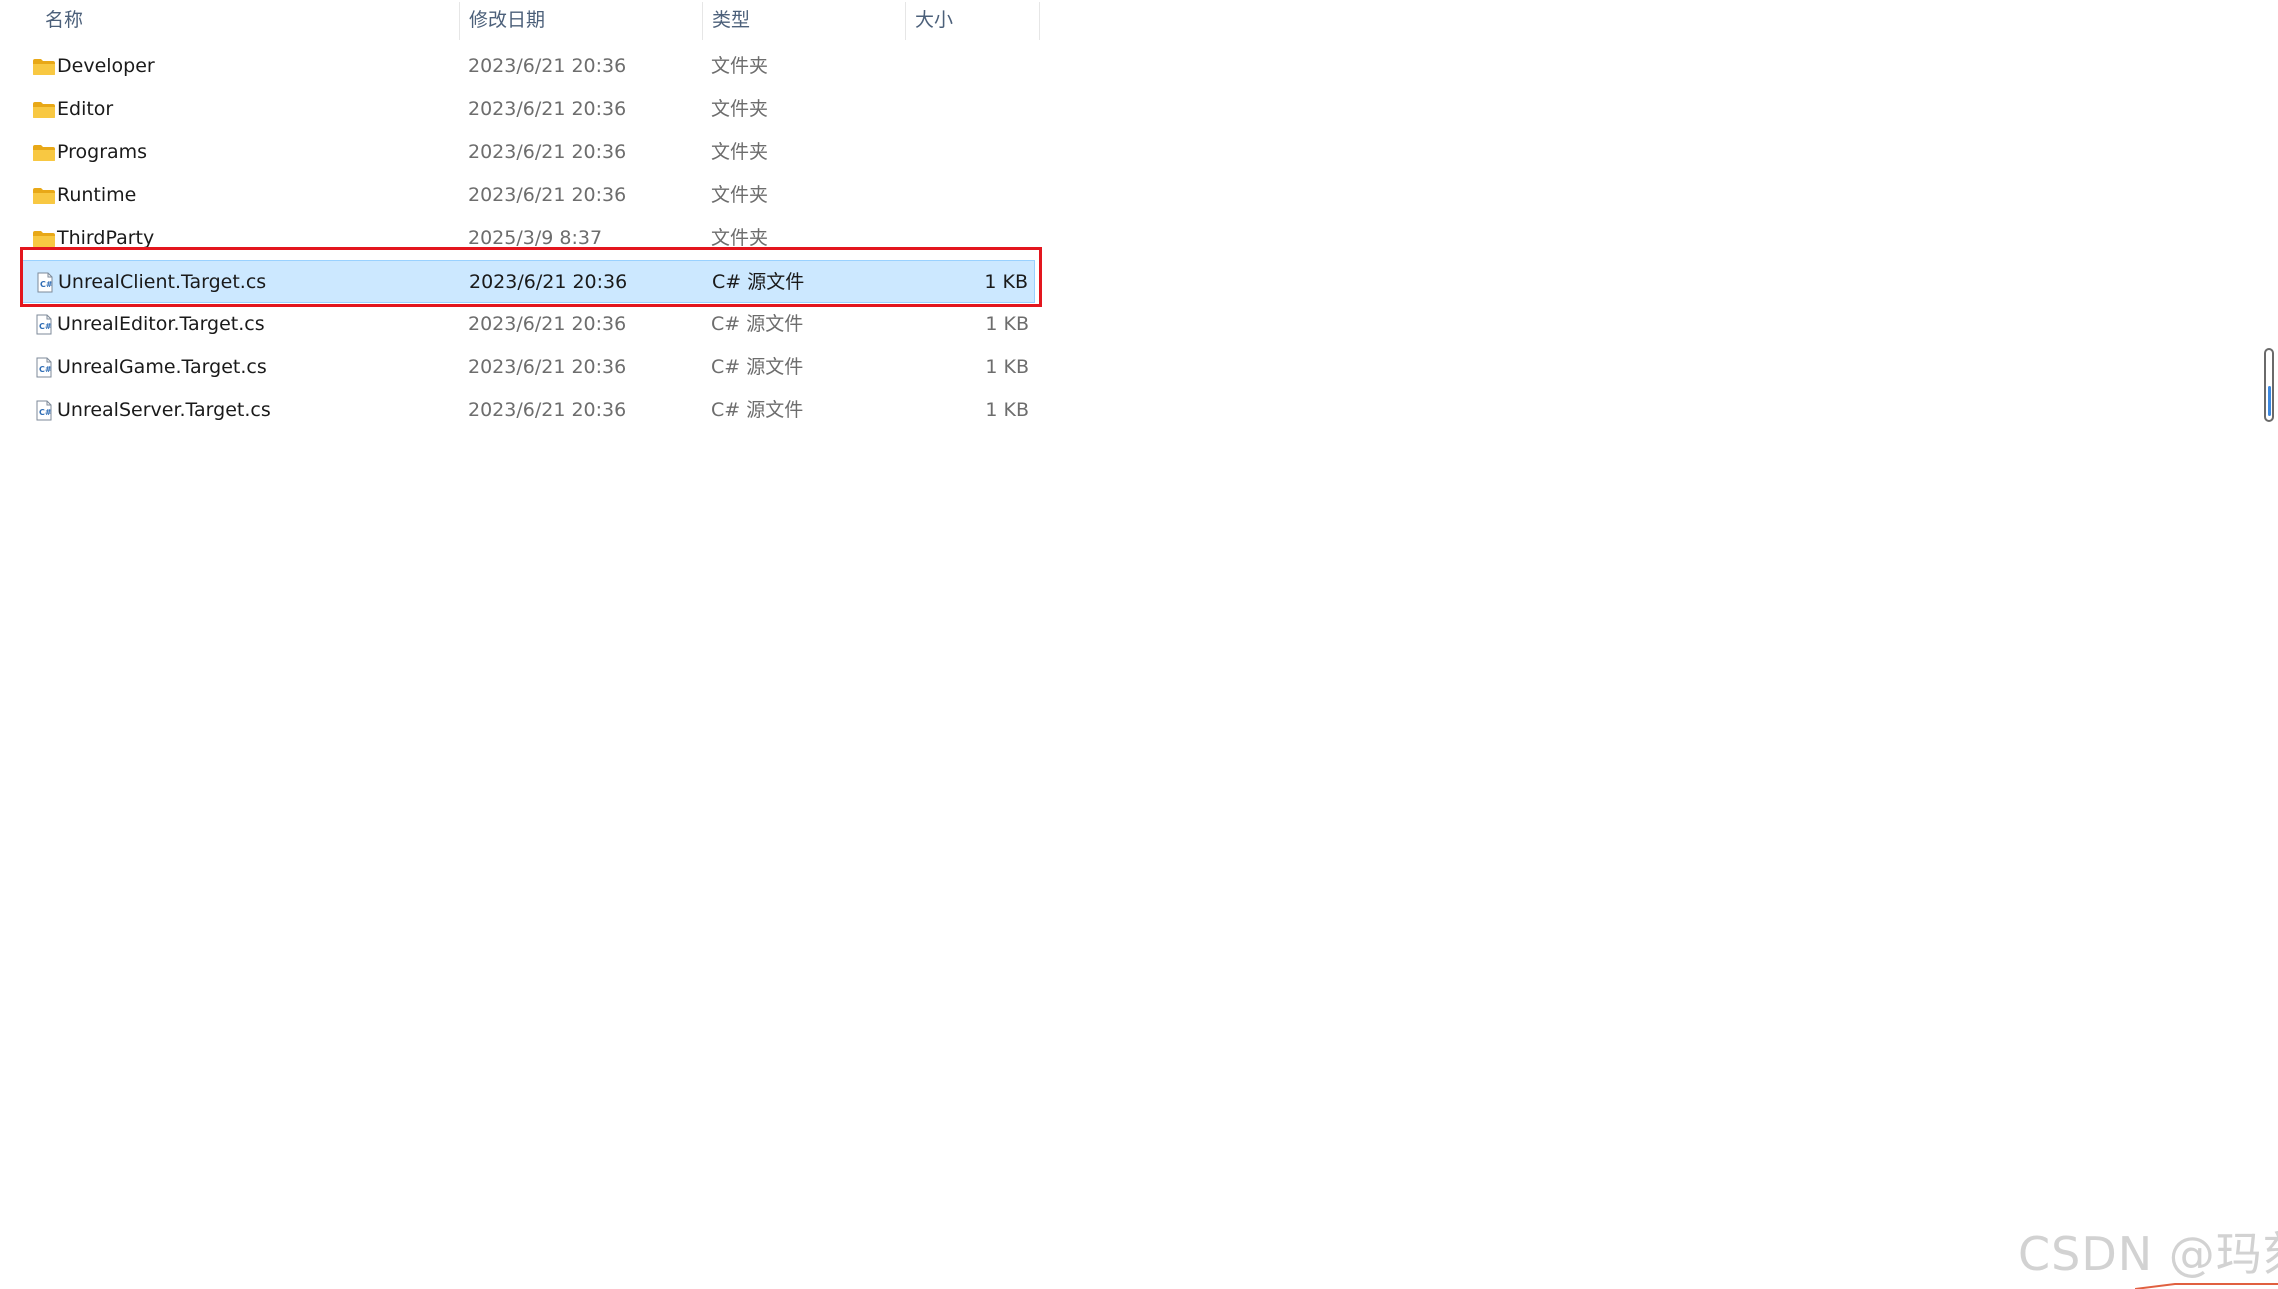 The height and width of the screenshot is (1289, 2278). What do you see at coordinates (2206, 1286) in the screenshot?
I see `corner-decoration` at bounding box center [2206, 1286].